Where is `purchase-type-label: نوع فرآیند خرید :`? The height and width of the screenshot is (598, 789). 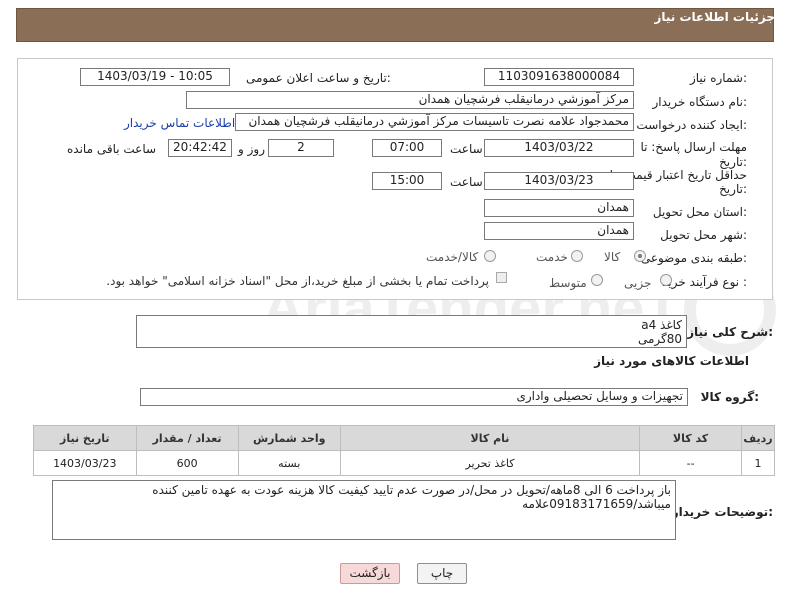
purchase-type-label: نوع فرآیند خرید : is located at coordinates (704, 282).